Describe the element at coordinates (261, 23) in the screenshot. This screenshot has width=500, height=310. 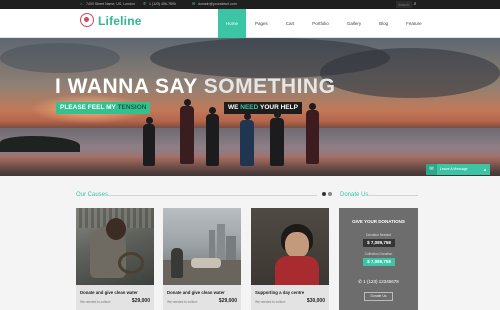
I see `nav-item-pages: Pages` at that location.